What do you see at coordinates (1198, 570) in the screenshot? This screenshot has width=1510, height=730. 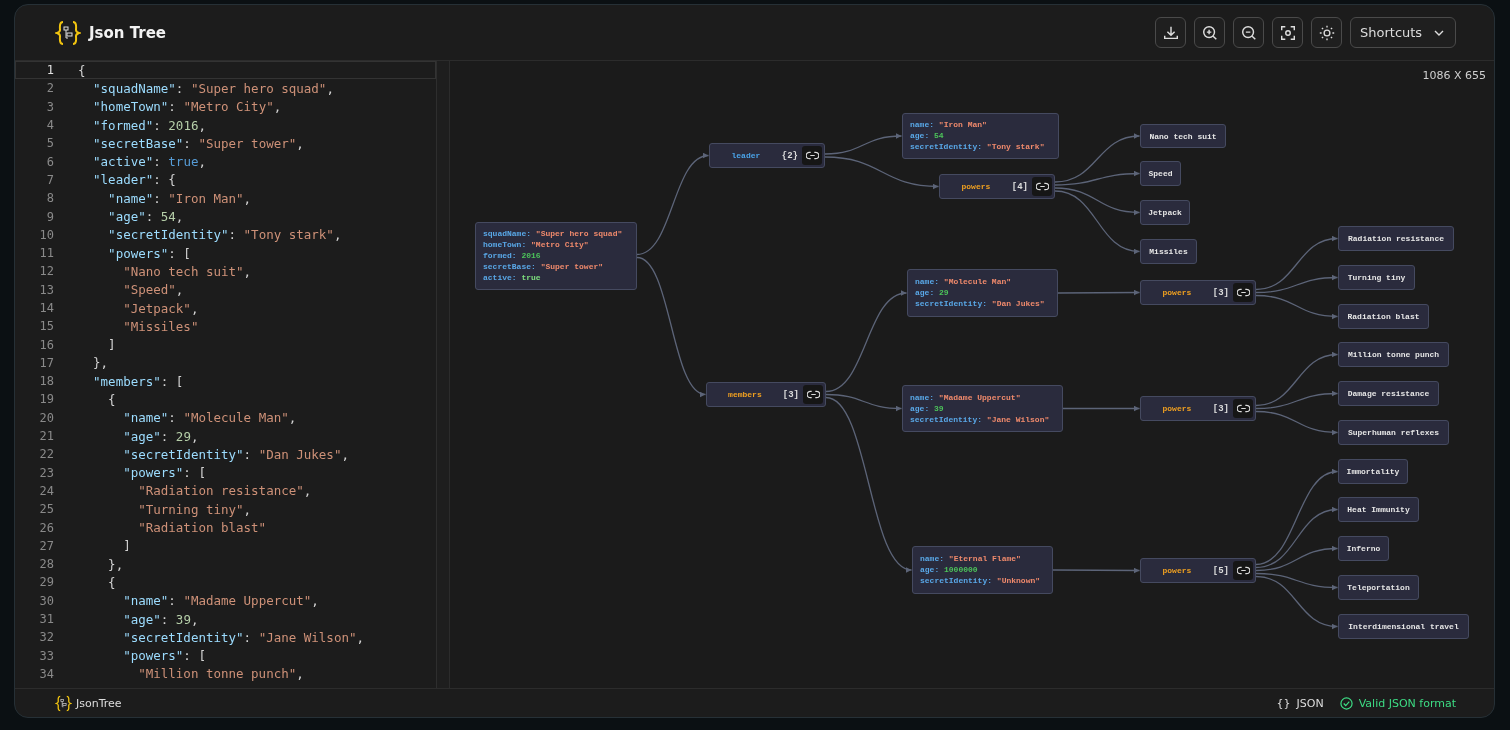 I see `key-node: powers [5]` at bounding box center [1198, 570].